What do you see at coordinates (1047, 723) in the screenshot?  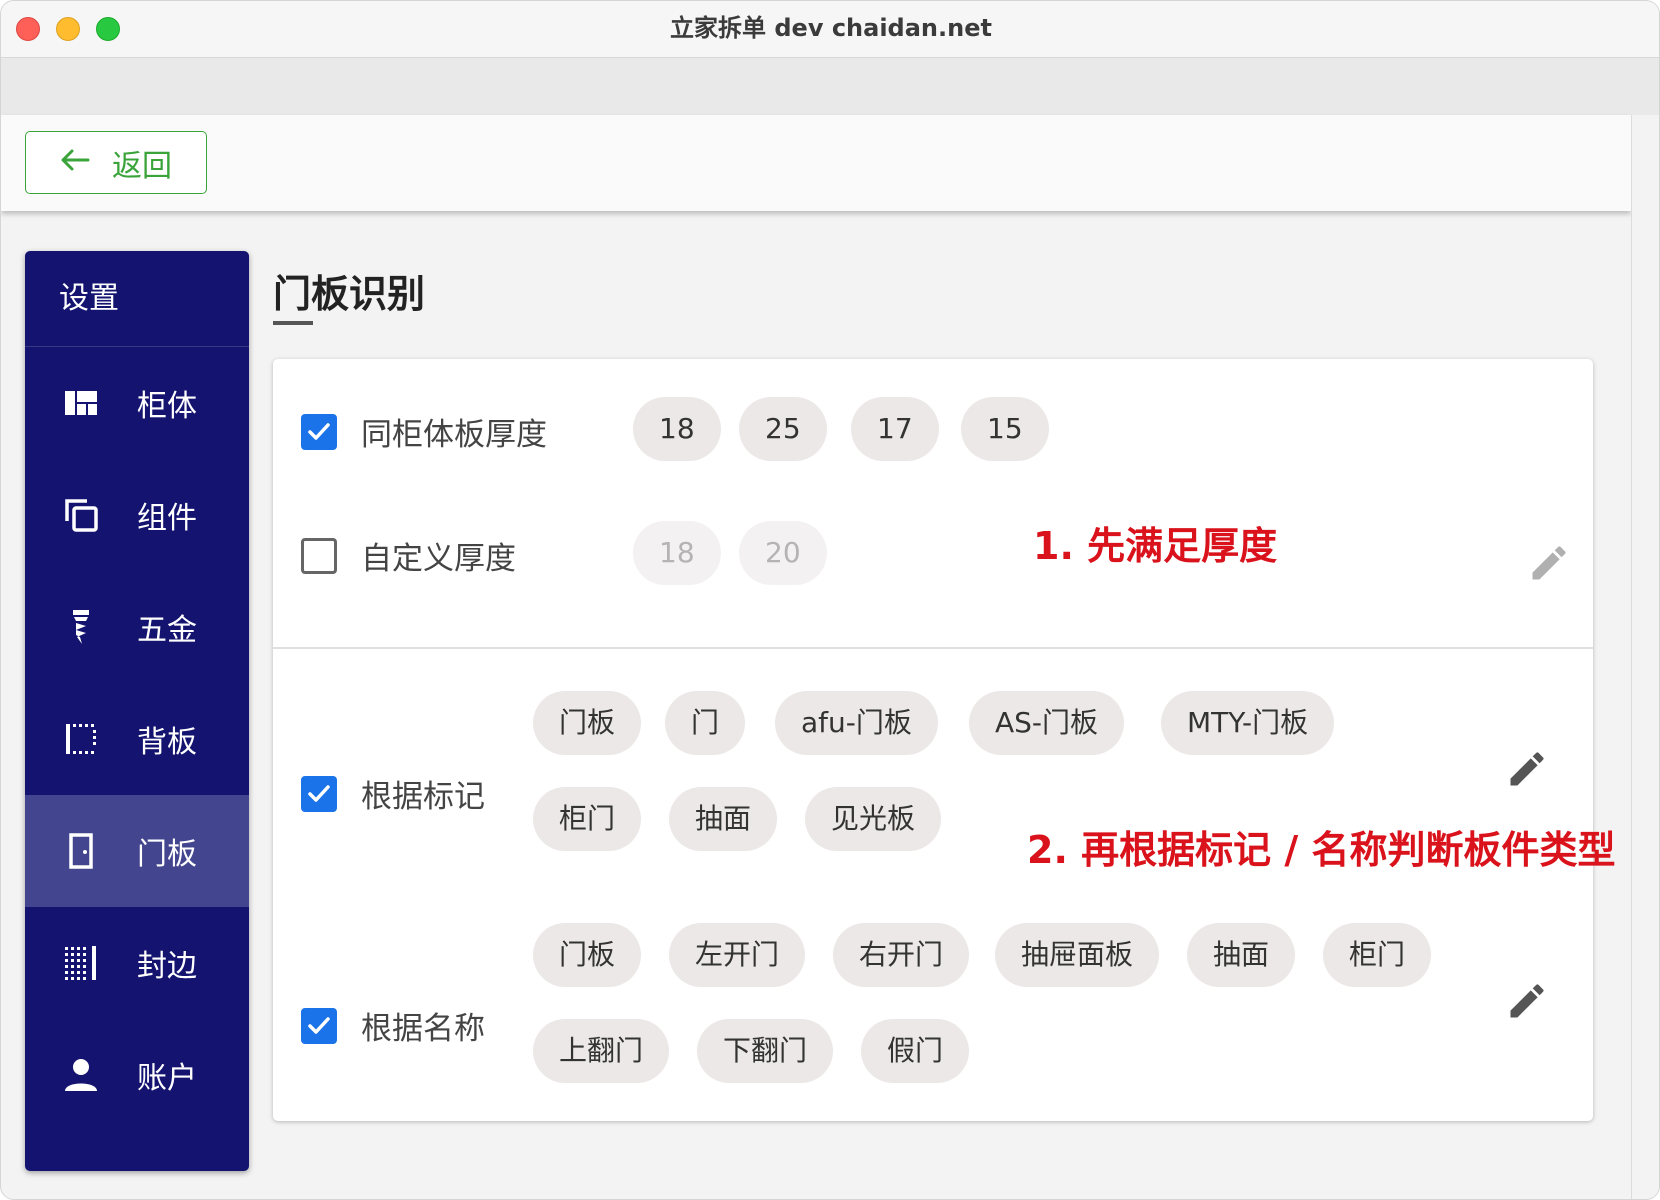 I see `mark-tag-chip: AS-门板` at bounding box center [1047, 723].